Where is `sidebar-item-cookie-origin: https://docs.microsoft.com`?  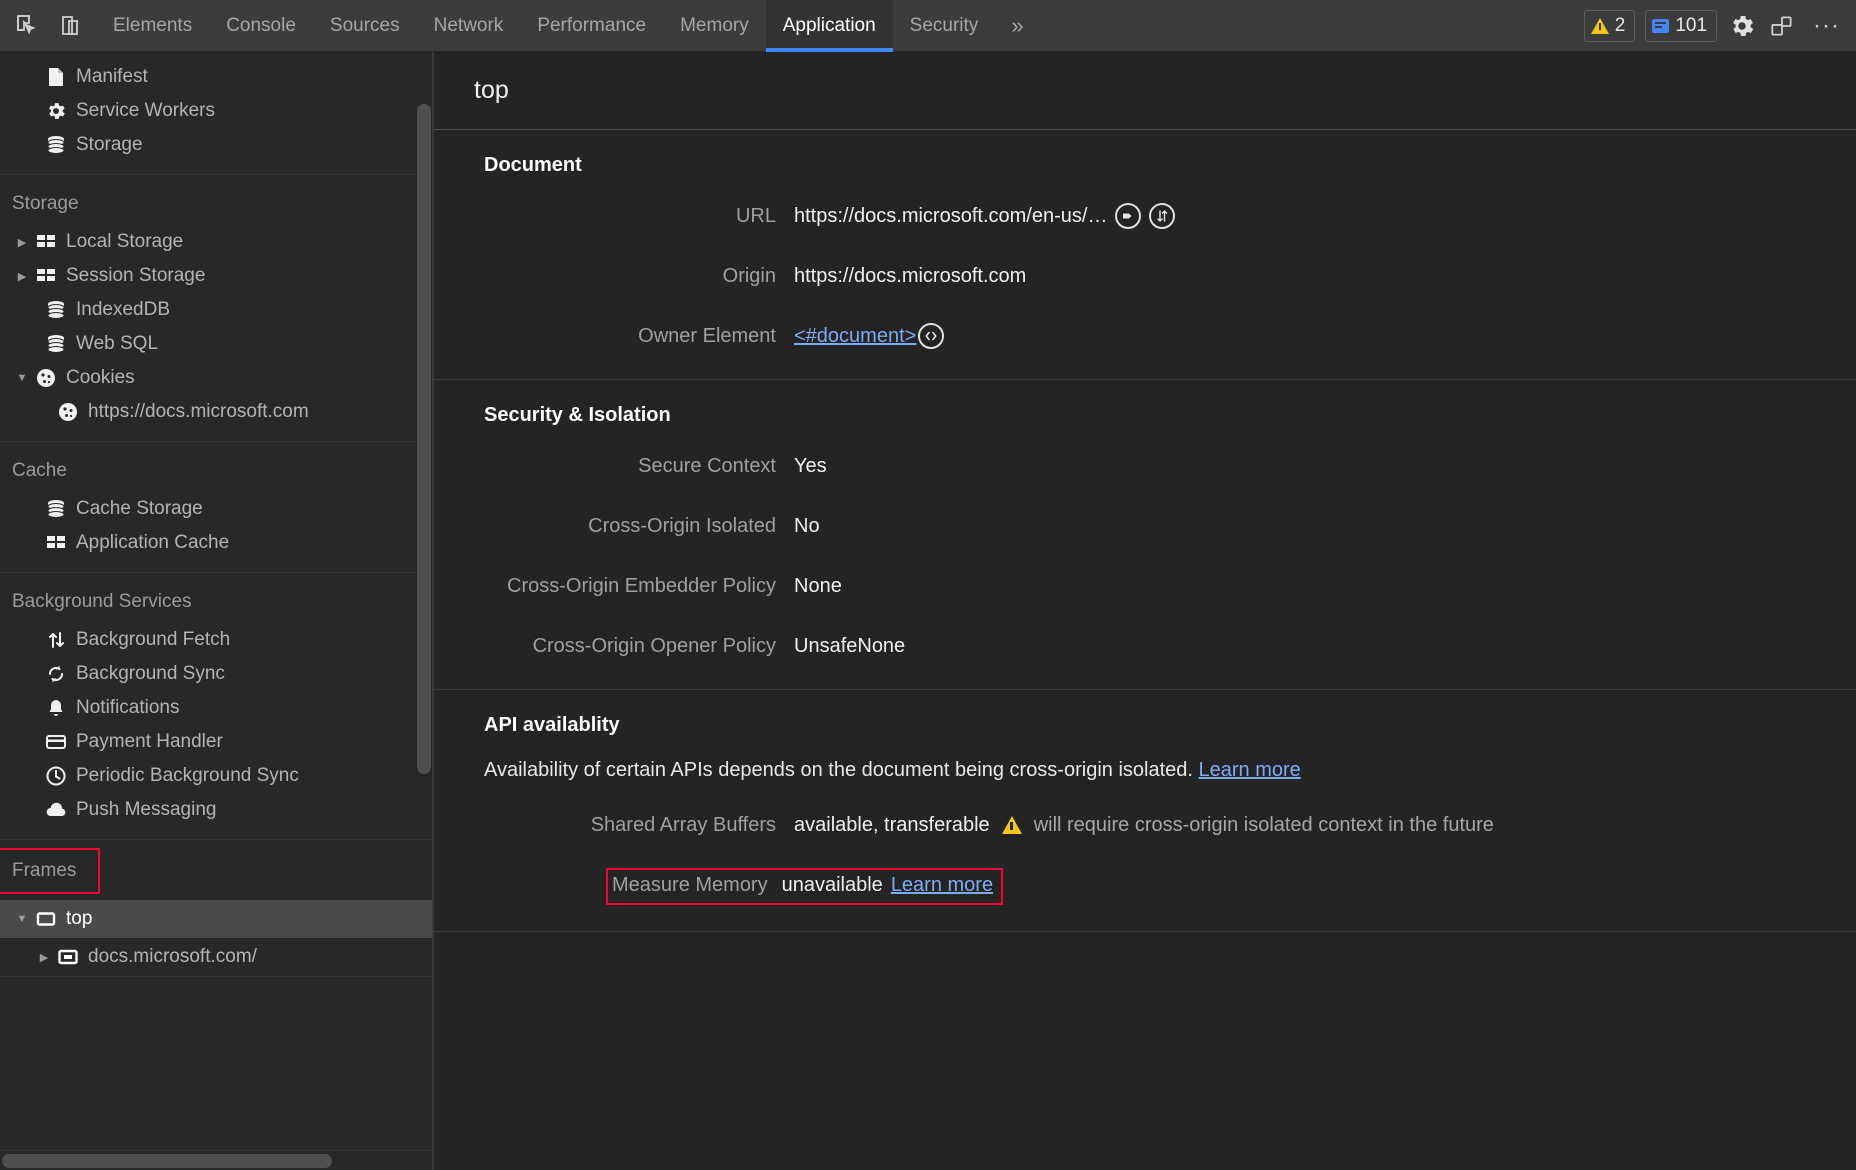 sidebar-item-cookie-origin: https://docs.microsoft.com is located at coordinates (217, 412).